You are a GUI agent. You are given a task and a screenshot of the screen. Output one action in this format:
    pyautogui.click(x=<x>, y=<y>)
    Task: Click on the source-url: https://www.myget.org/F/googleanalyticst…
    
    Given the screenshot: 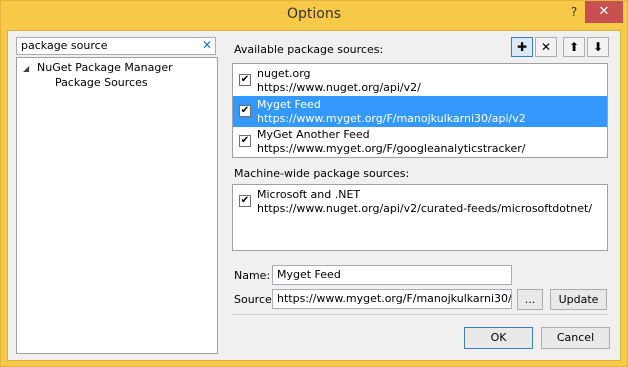 What is the action you would take?
    pyautogui.click(x=391, y=148)
    